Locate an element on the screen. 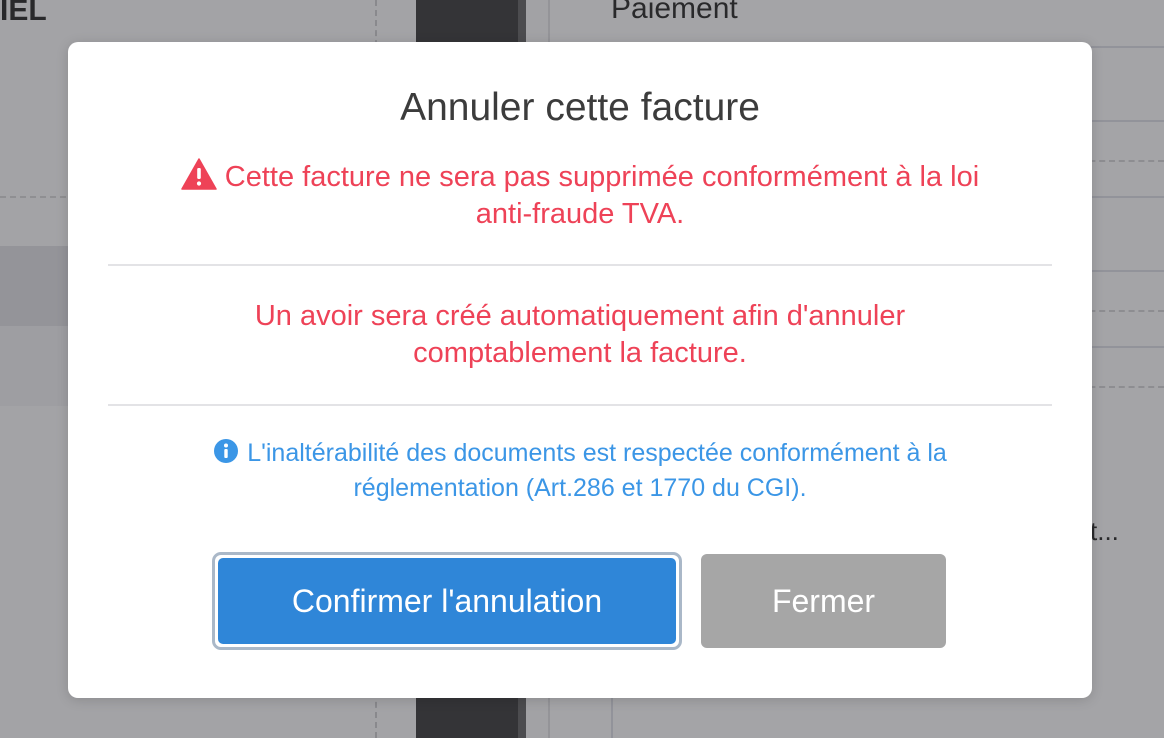 The image size is (1164, 738). confirm-cancellation-label: Confirmer l'annulation is located at coordinates (447, 601).